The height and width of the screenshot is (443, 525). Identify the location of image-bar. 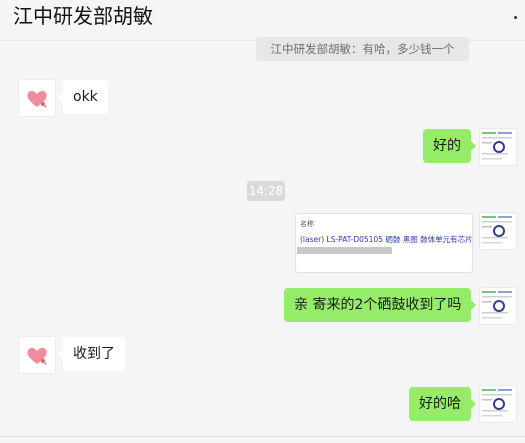
(344, 250).